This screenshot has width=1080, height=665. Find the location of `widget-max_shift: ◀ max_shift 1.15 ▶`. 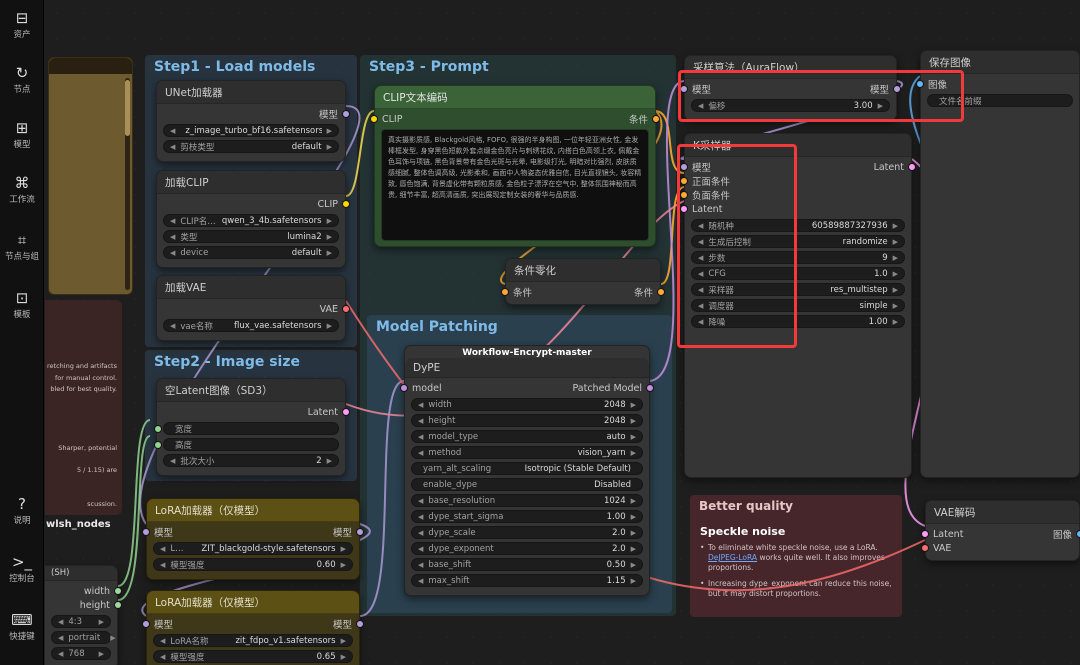

widget-max_shift: ◀ max_shift 1.15 ▶ is located at coordinates (527, 580).